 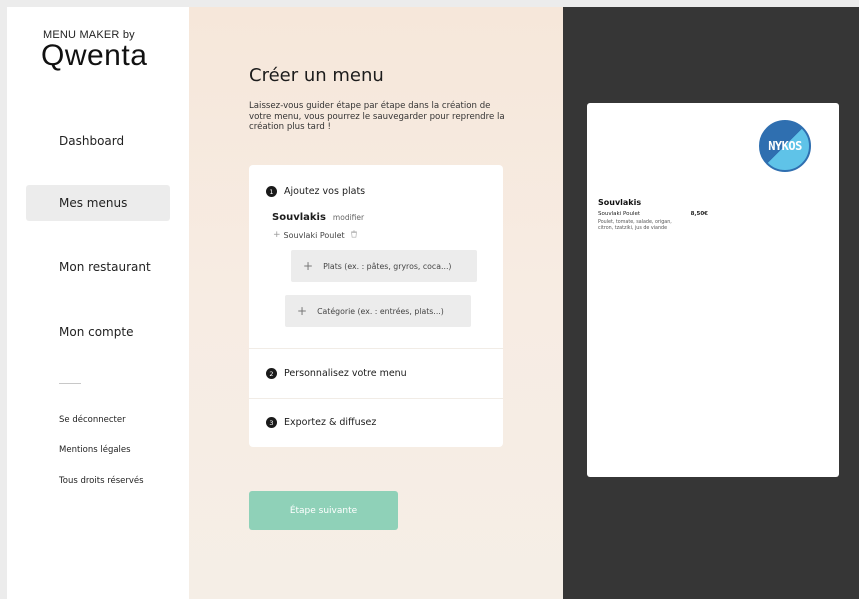 I want to click on step-number: 3, so click(x=271, y=422).